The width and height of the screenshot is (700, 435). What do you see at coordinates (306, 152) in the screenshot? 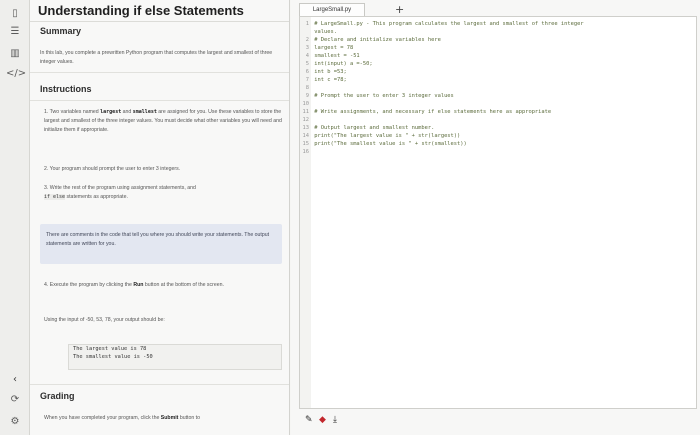
I see `line-number: 16` at bounding box center [306, 152].